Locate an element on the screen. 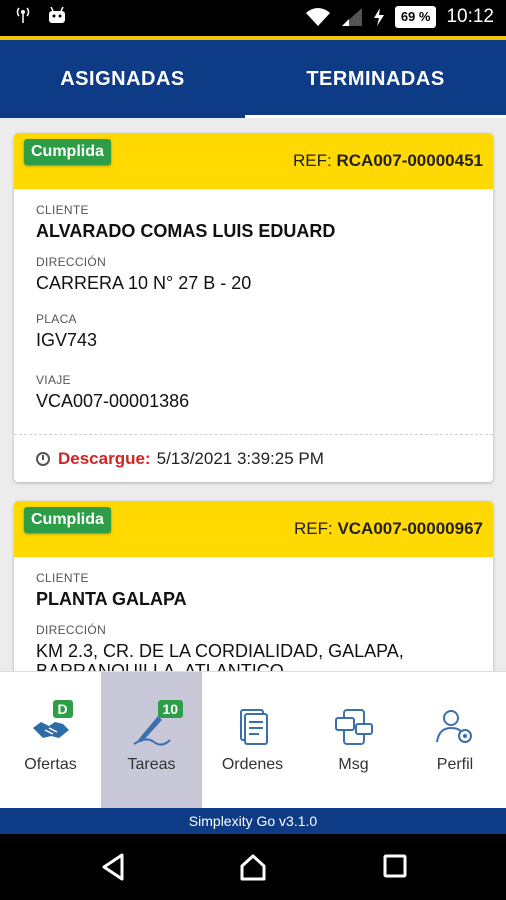 This screenshot has width=506, height=900. field-value-cliente: PLANTA GALAPA is located at coordinates (111, 599).